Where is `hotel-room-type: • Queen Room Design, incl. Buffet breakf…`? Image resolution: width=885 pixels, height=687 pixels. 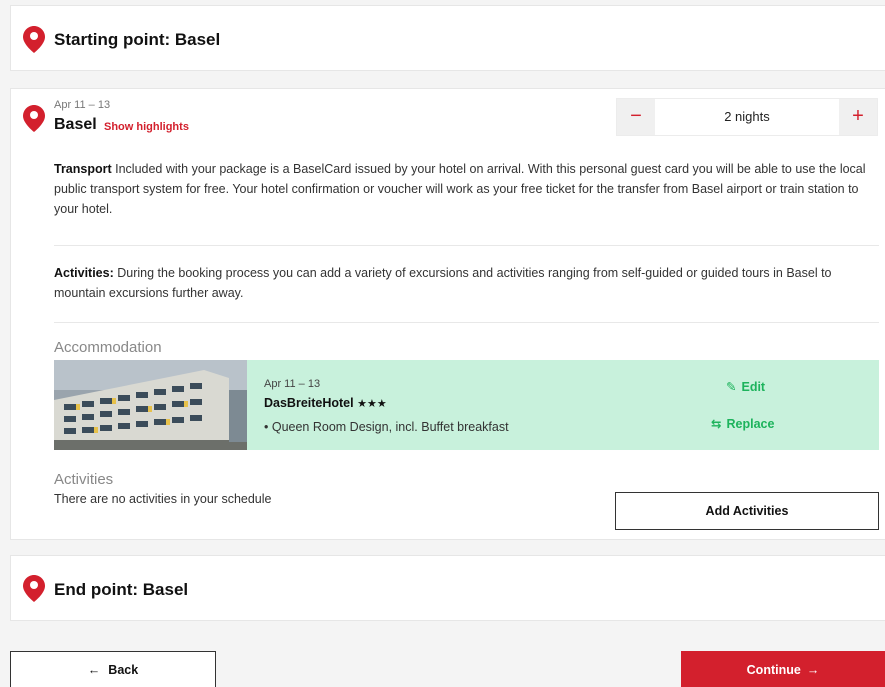
hotel-room-type: • Queen Room Design, incl. Buffet breakf… is located at coordinates (386, 427).